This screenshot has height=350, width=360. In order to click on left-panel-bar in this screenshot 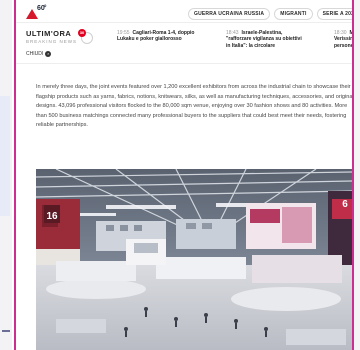, I will do `click(6, 331)`.